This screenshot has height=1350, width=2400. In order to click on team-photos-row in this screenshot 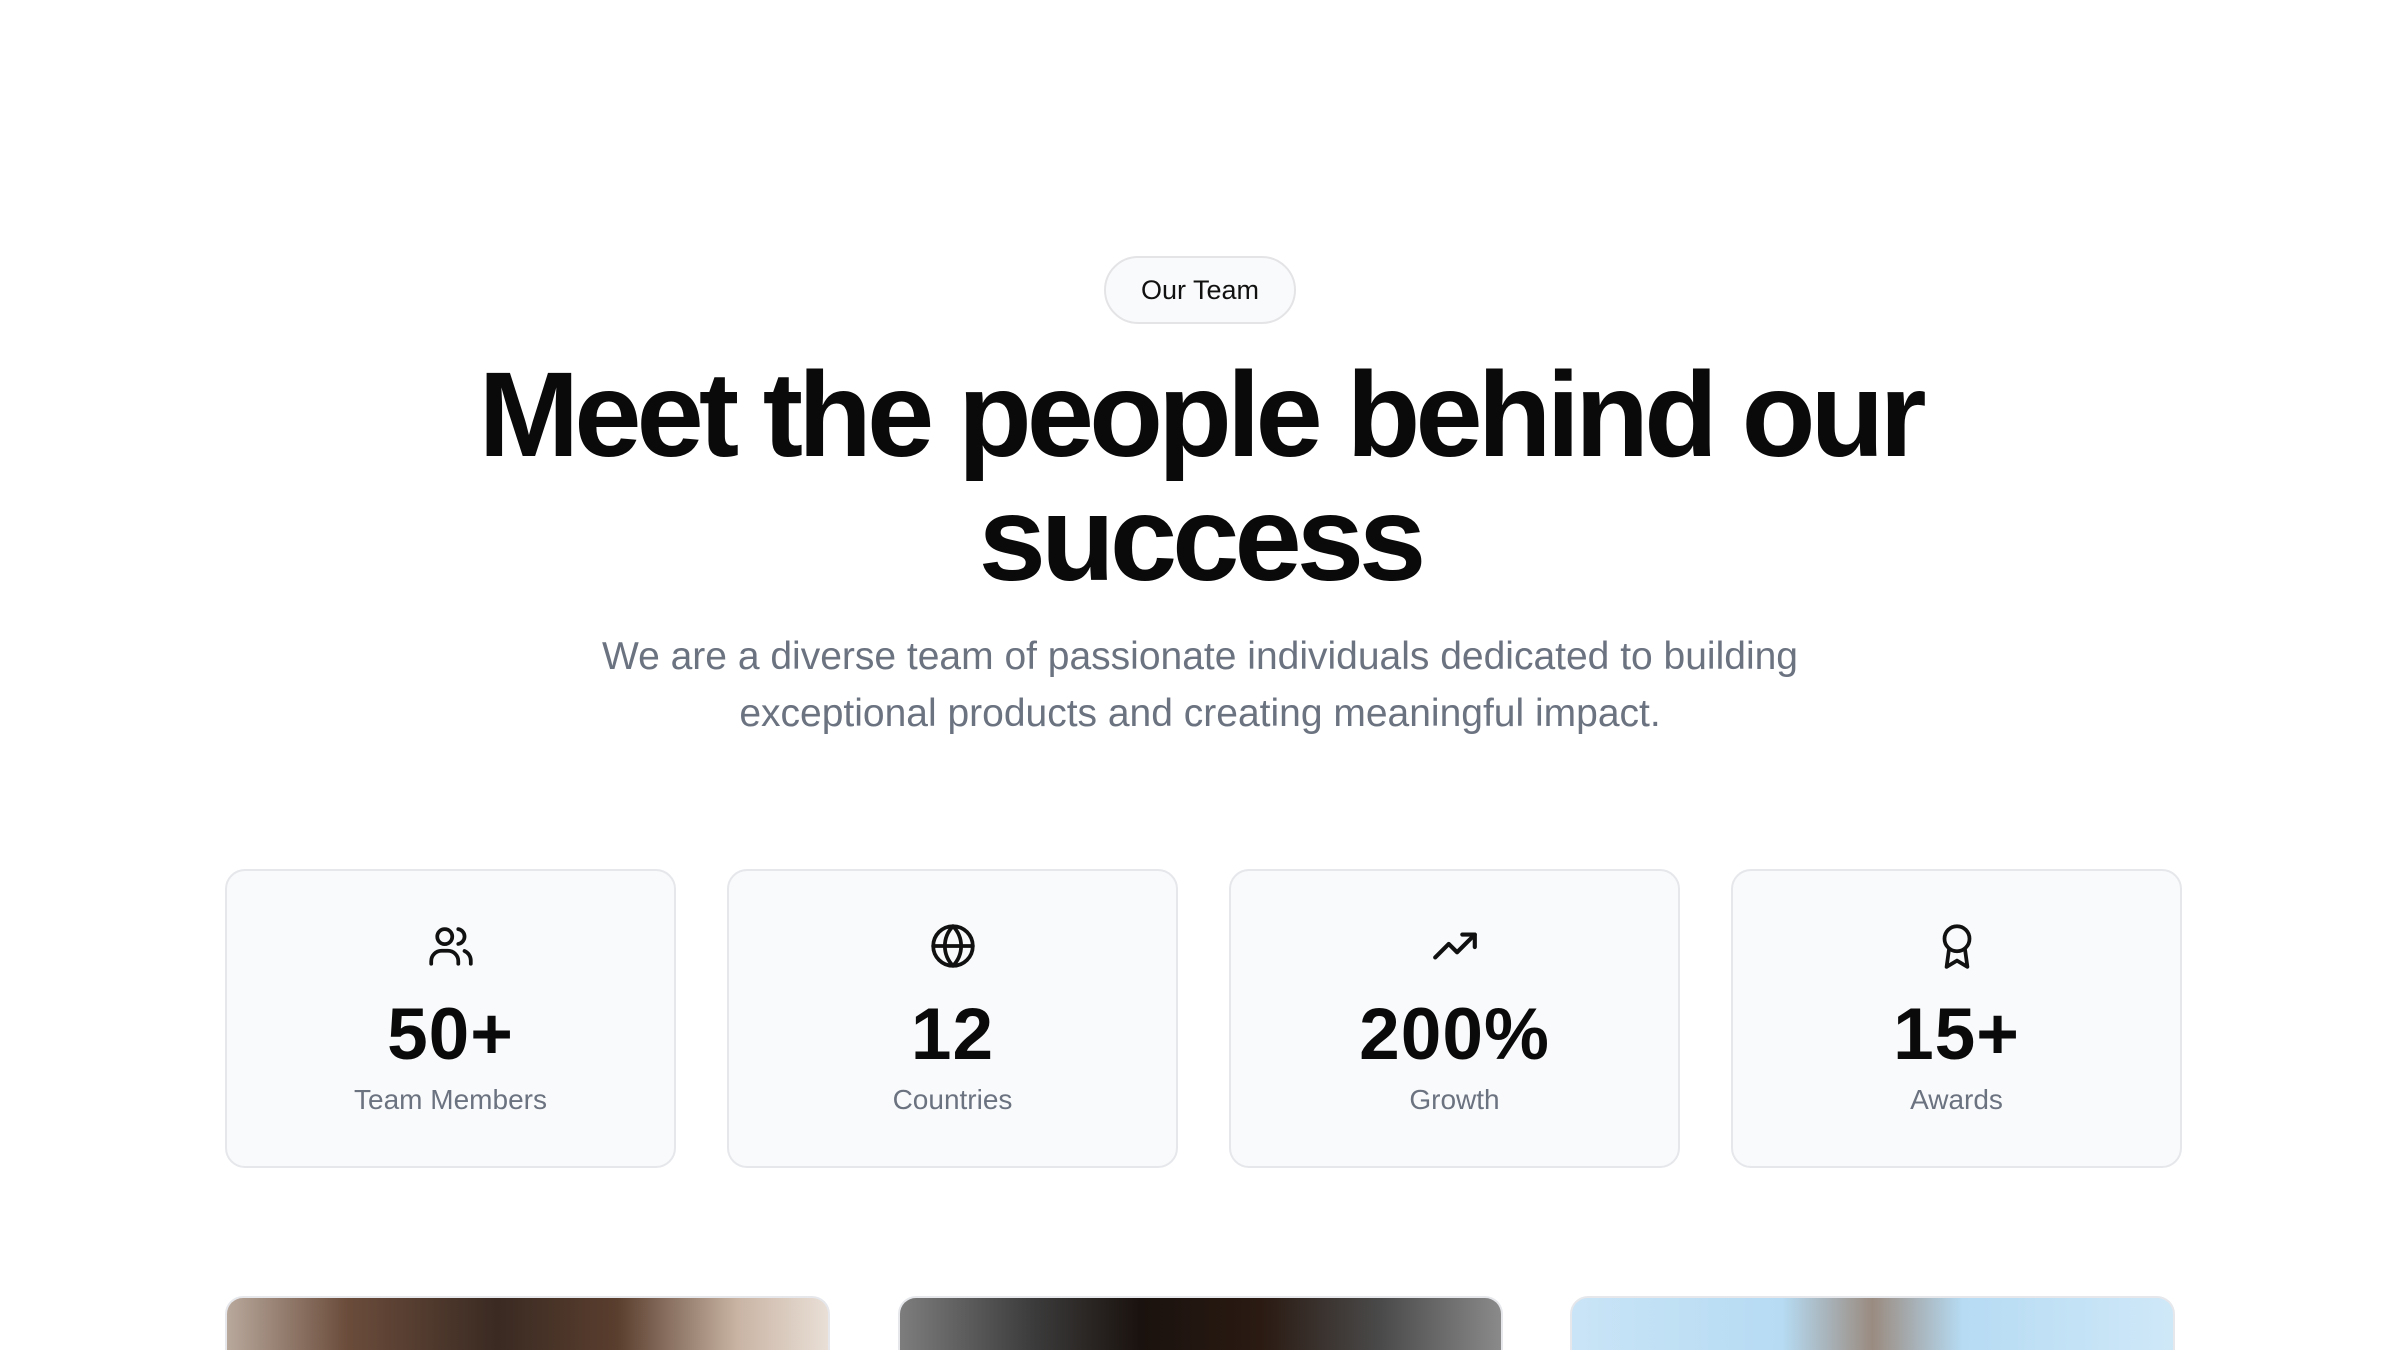, I will do `click(1200, 1323)`.